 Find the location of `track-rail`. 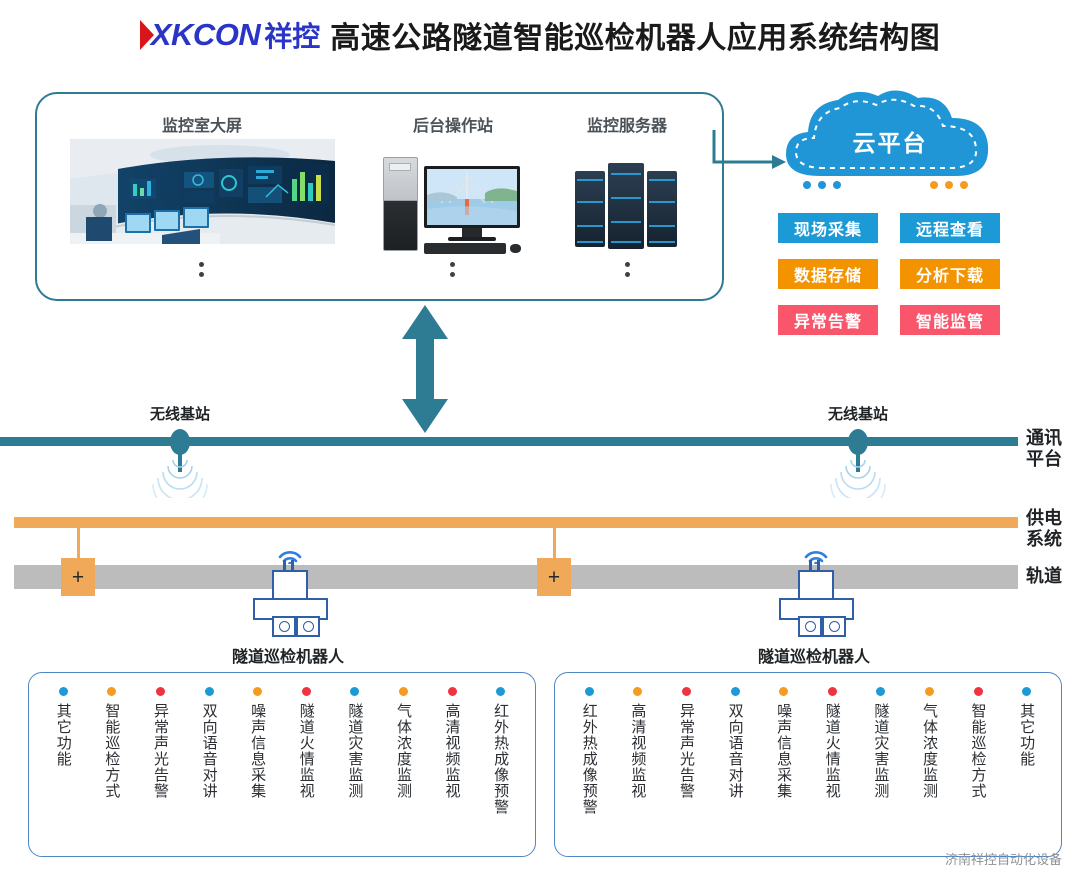

track-rail is located at coordinates (516, 577).